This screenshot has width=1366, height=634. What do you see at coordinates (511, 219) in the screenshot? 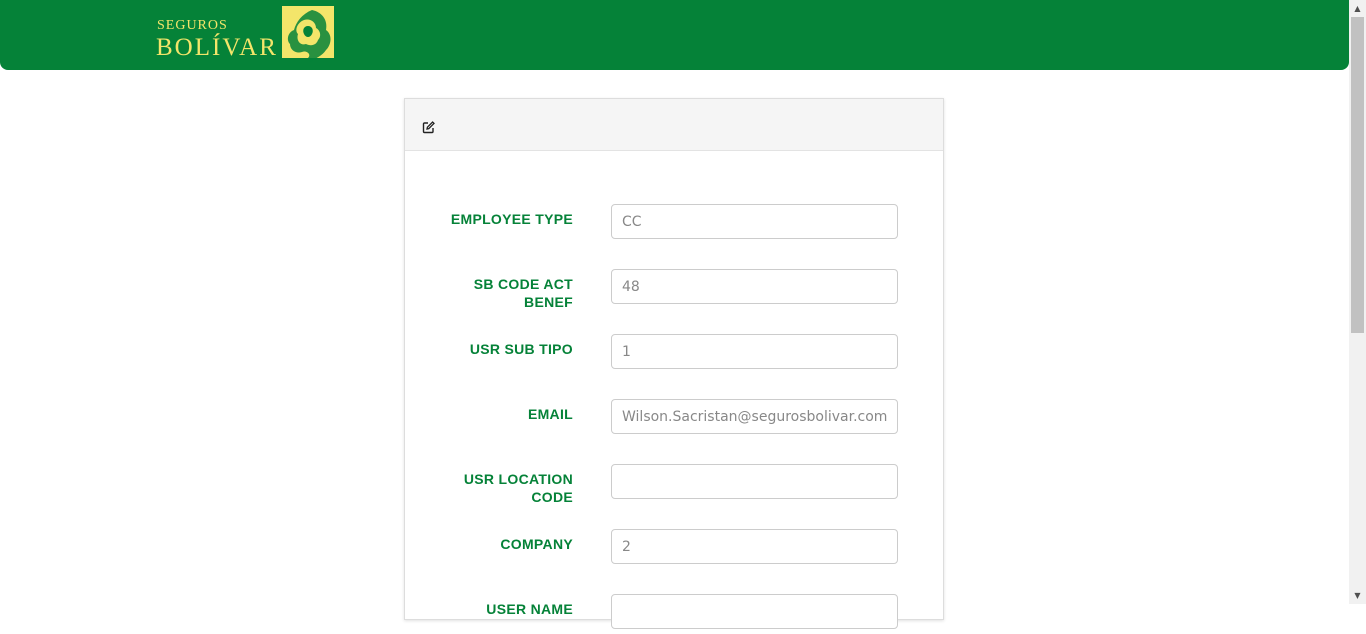
I see `employee-type-label: EMPLOYEE TYPE` at bounding box center [511, 219].